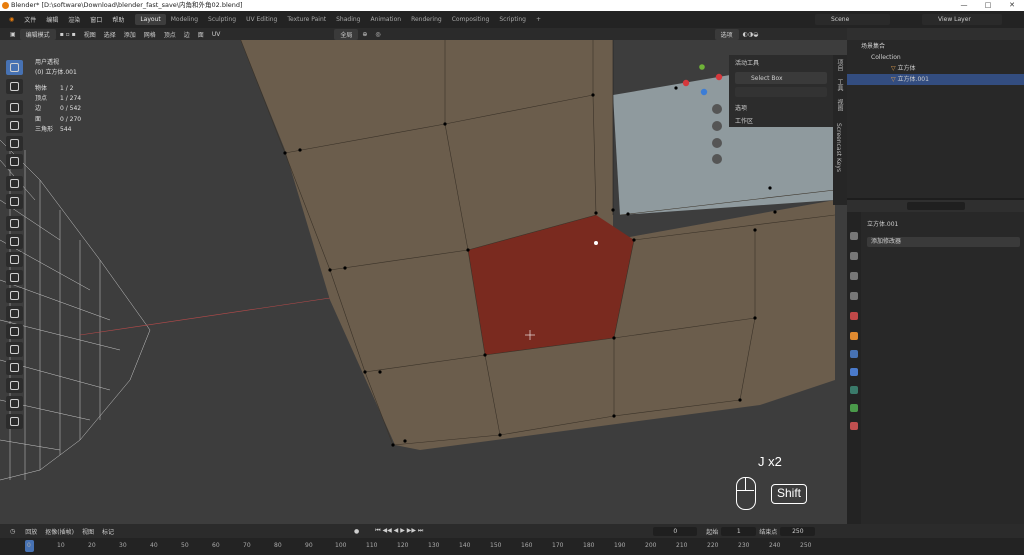 The image size is (1024, 555). I want to click on select-box-tool, so click(14, 67).